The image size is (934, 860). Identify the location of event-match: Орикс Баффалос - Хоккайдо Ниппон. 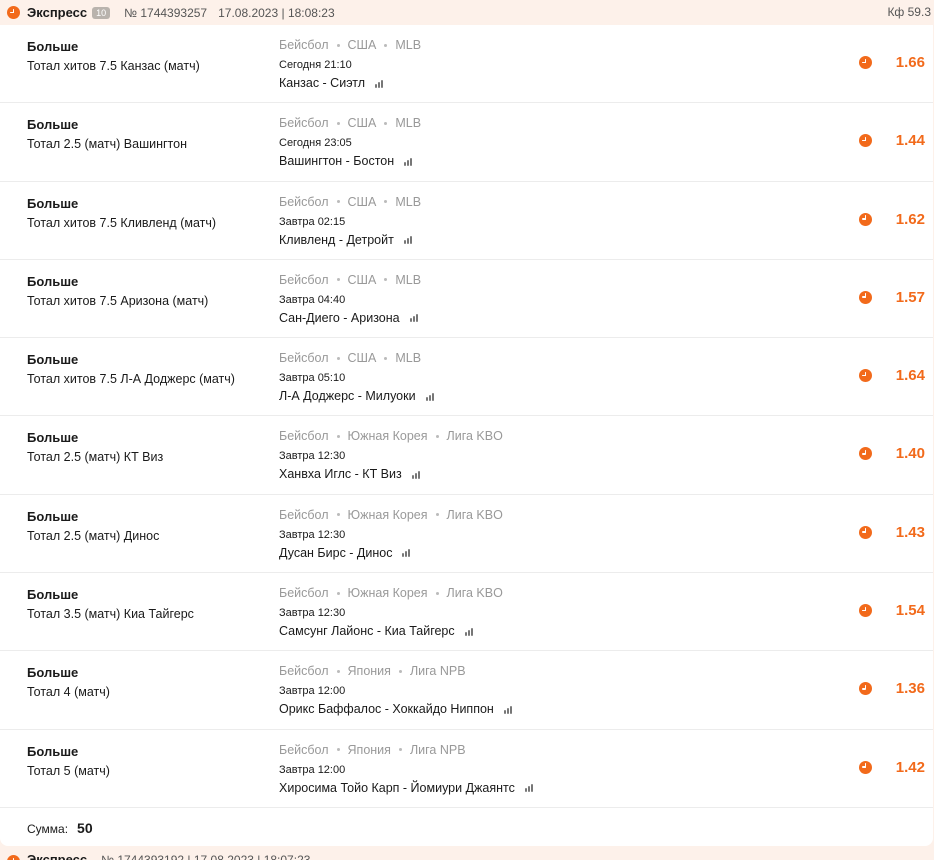
(395, 709).